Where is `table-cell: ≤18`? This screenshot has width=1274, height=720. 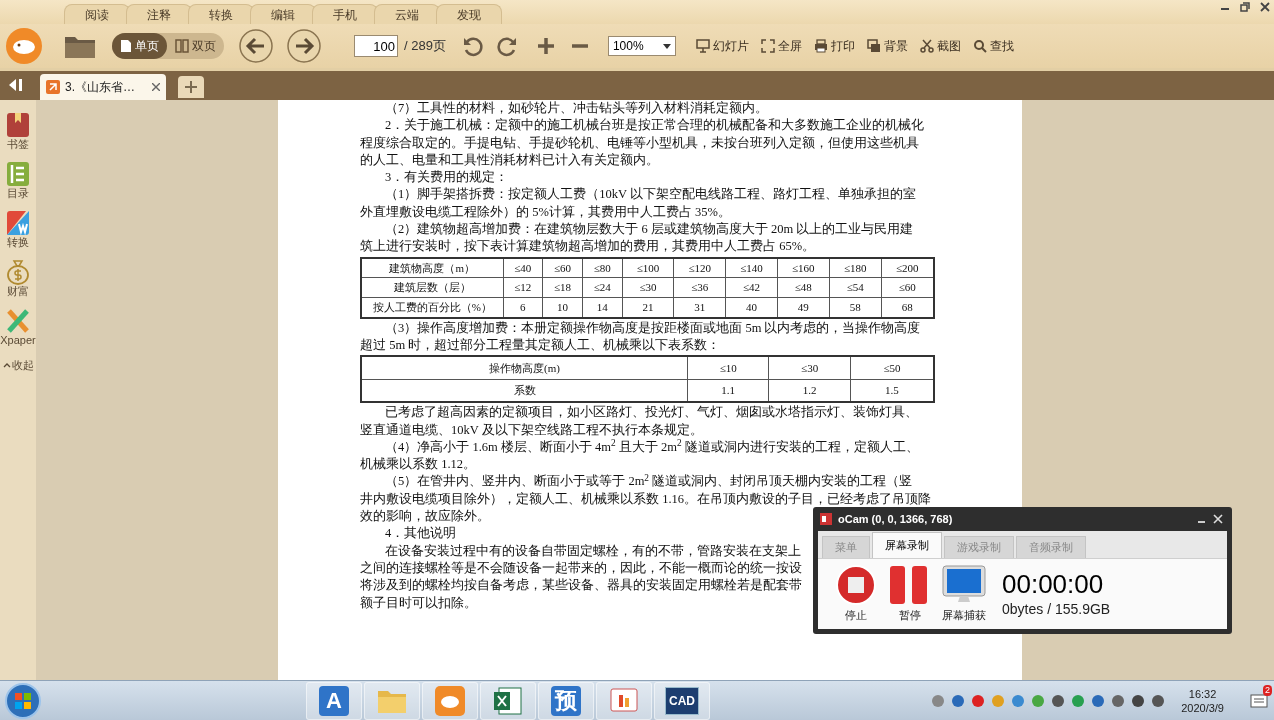 table-cell: ≤18 is located at coordinates (562, 287).